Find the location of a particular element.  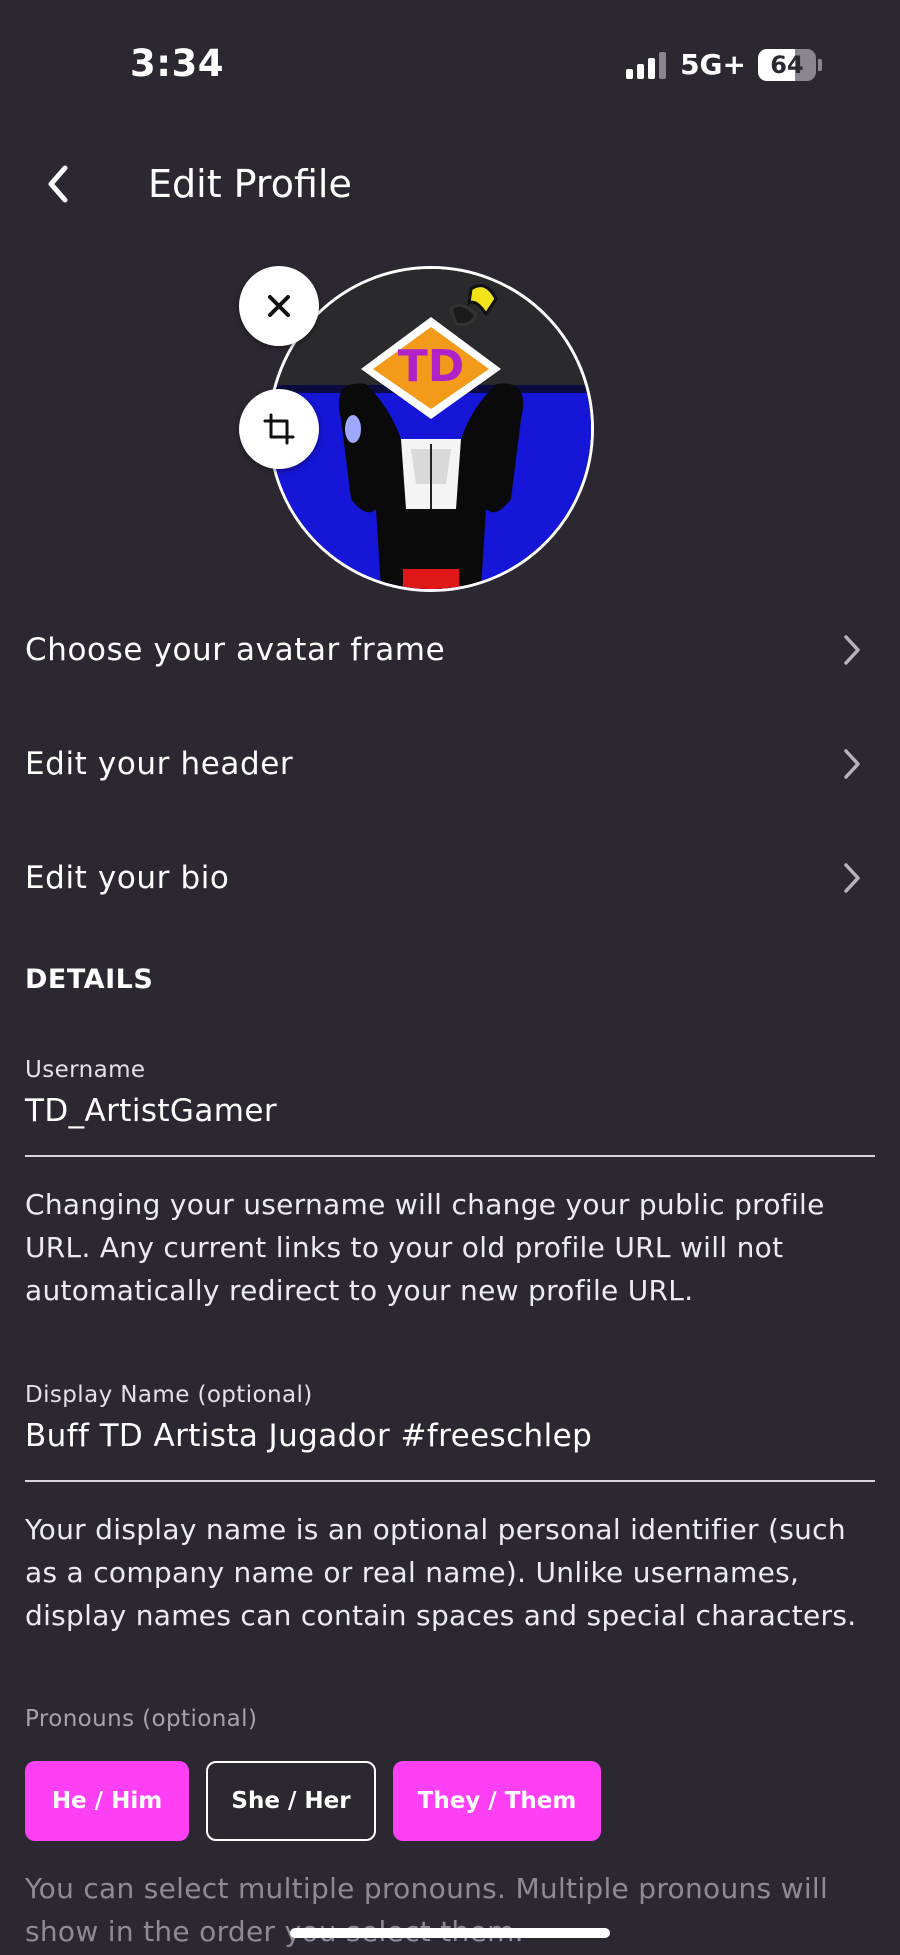

status-indicators: 5G+ 64 is located at coordinates (724, 64).